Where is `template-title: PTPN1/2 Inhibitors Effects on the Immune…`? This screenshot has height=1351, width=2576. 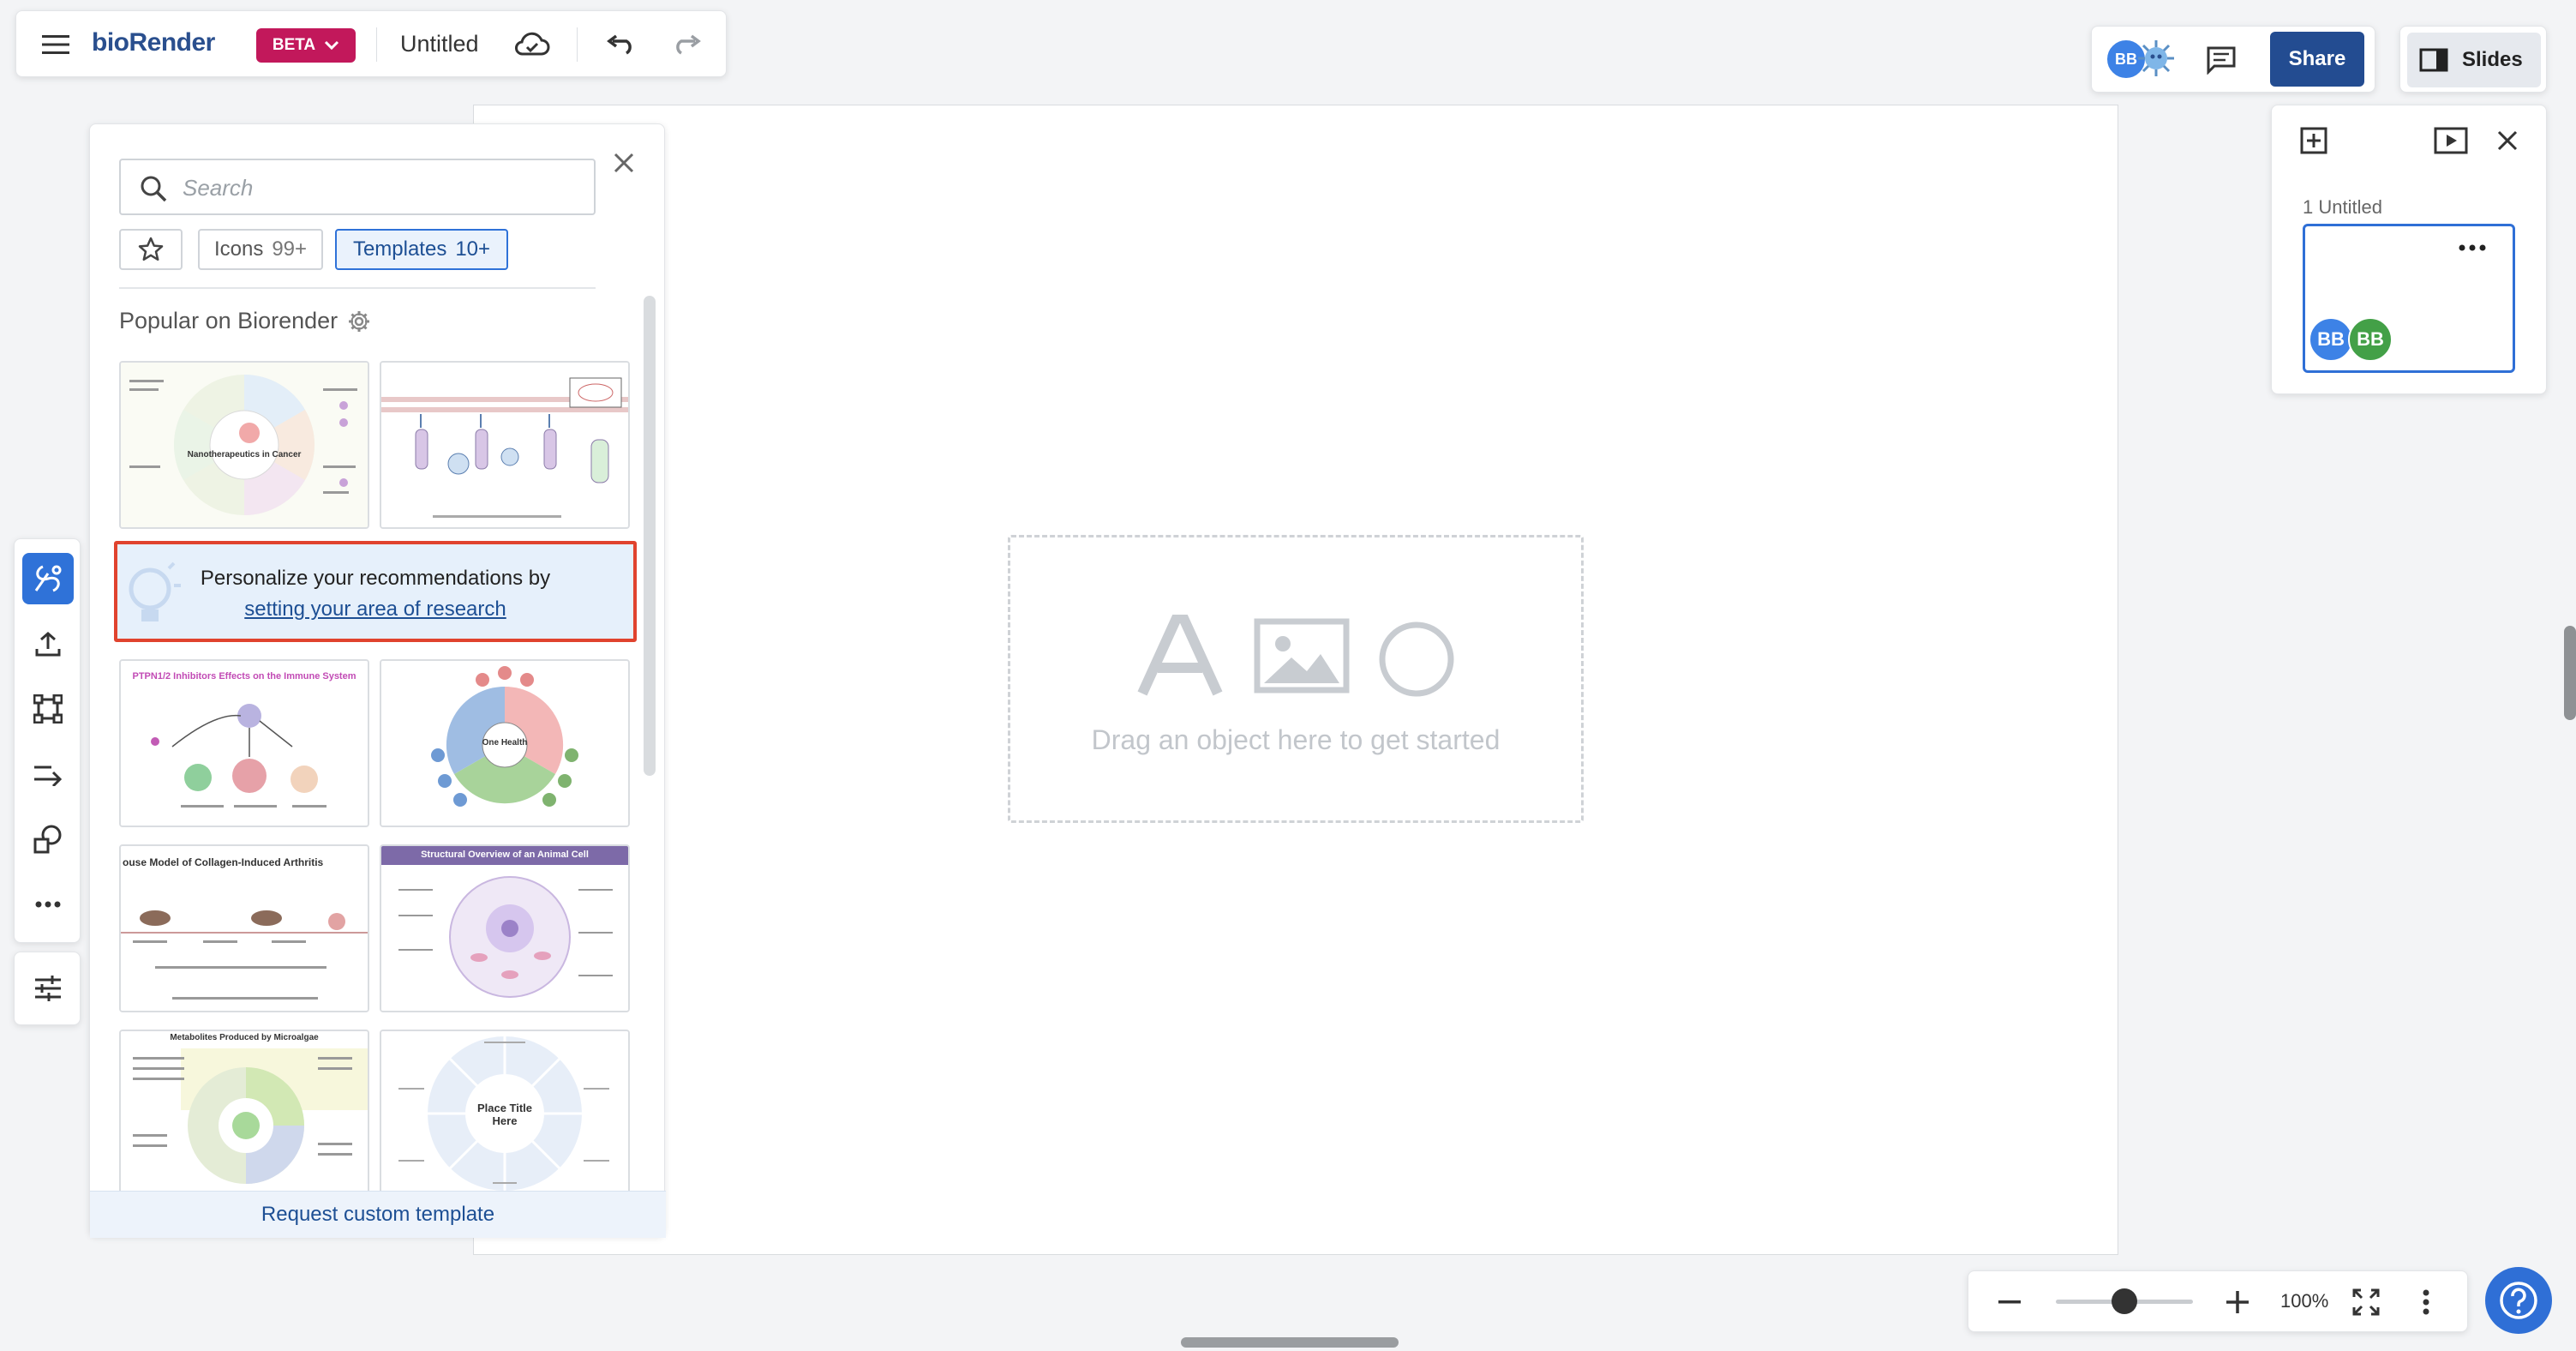 template-title: PTPN1/2 Inhibitors Effects on the Immune… is located at coordinates (244, 676).